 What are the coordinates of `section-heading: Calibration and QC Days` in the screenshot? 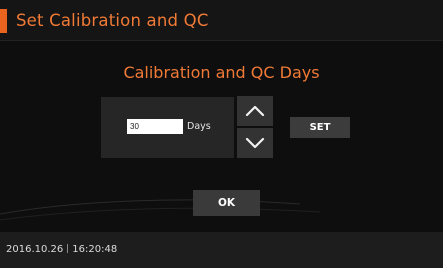 It's located at (221, 72).